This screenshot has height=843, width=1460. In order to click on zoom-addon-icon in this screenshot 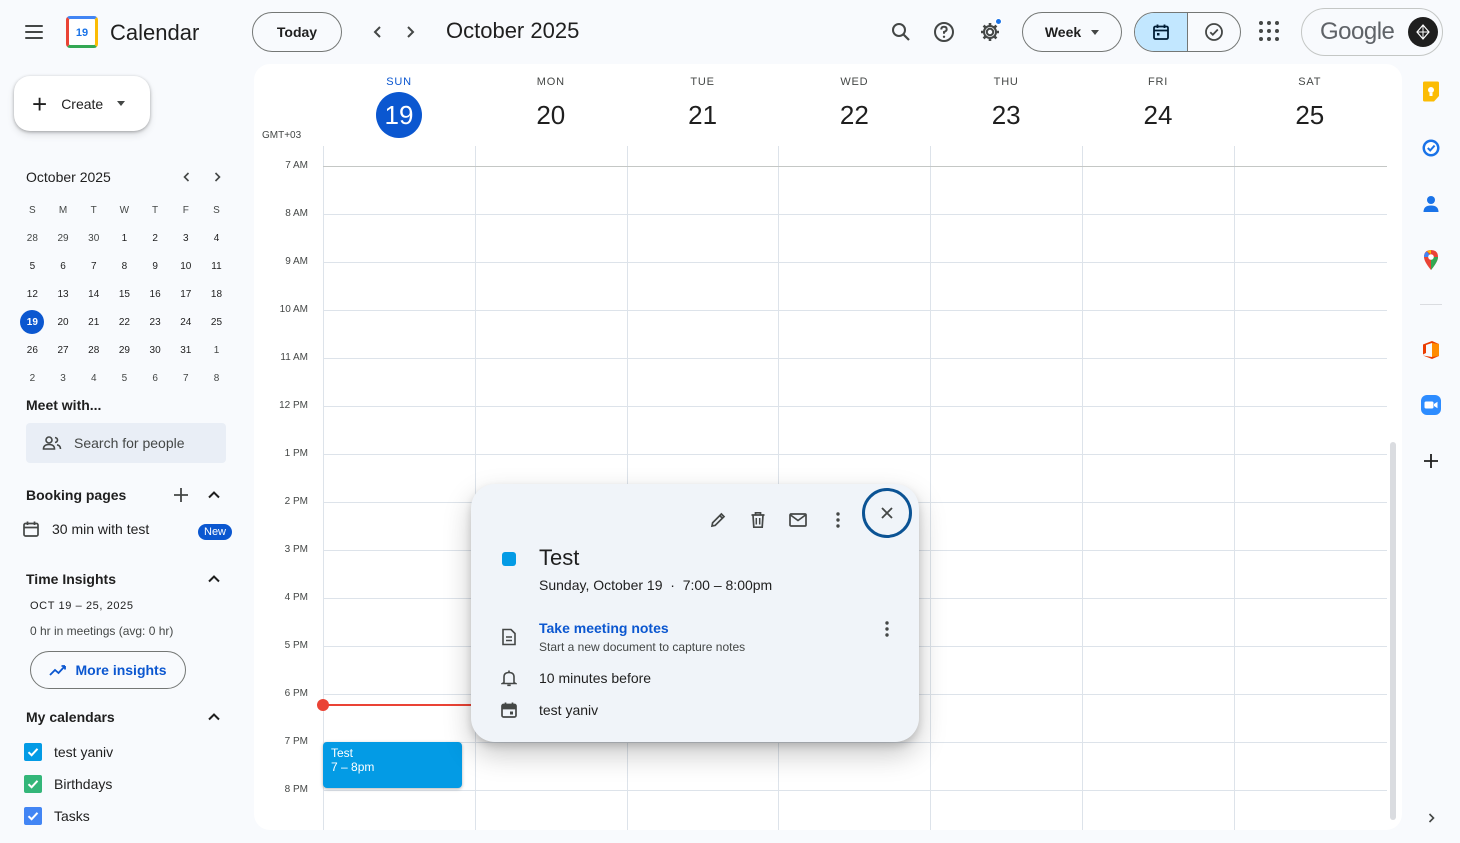, I will do `click(1431, 405)`.